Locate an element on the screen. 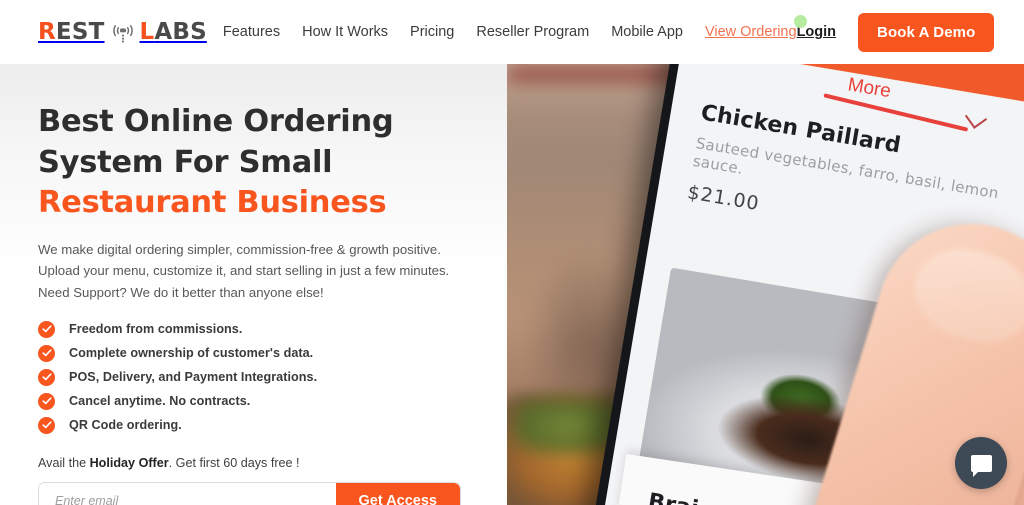 Image resolution: width=1024 pixels, height=505 pixels. email-signup-form: Get Access is located at coordinates (249, 493).